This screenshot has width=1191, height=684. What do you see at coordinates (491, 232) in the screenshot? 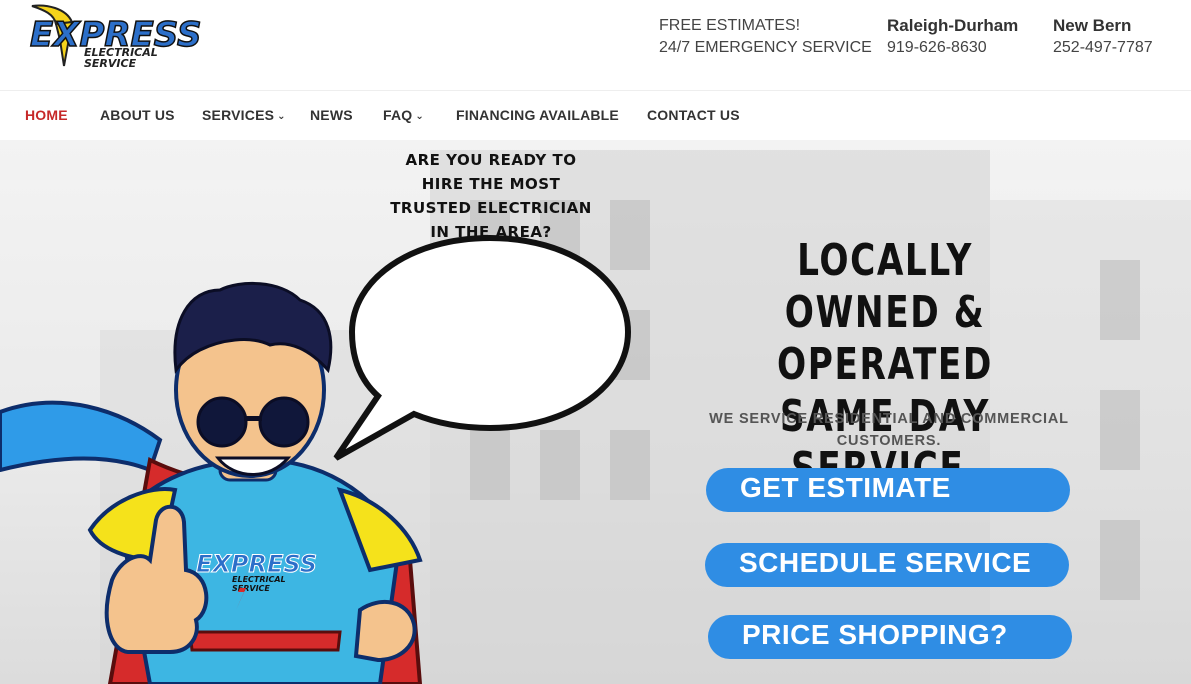
I see `bubble-line-4: IN THE AREA?` at bounding box center [491, 232].